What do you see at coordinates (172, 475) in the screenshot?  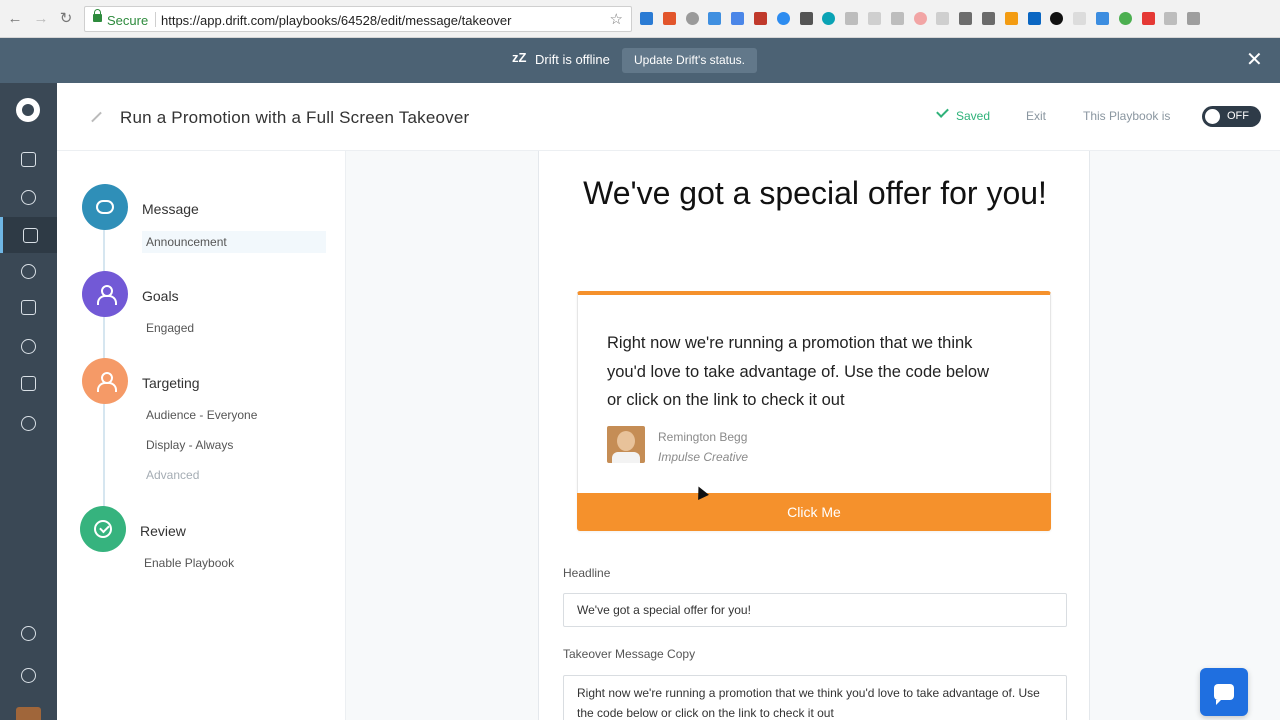 I see `step-sub-advanced: Advanced` at bounding box center [172, 475].